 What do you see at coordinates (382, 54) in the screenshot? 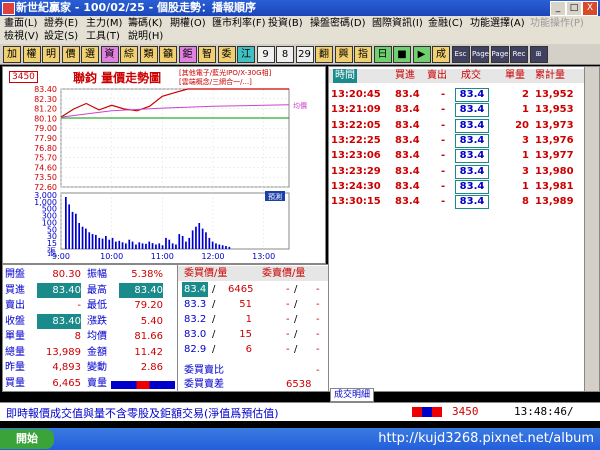
I see `toolbar-button-19: 日` at bounding box center [382, 54].